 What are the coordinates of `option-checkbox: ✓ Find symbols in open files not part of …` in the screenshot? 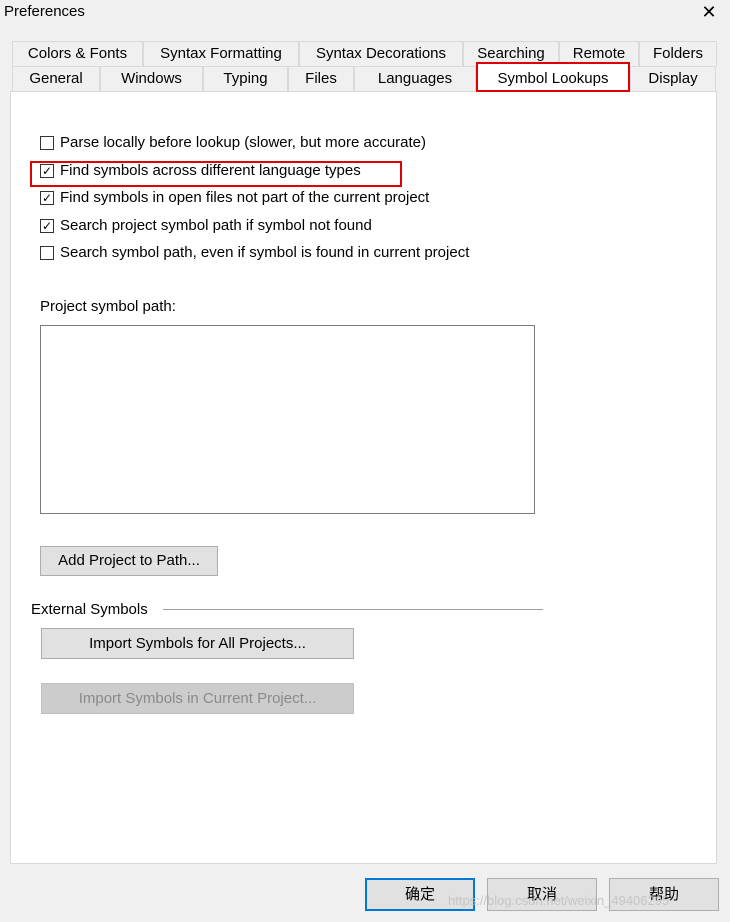 It's located at (234, 197).